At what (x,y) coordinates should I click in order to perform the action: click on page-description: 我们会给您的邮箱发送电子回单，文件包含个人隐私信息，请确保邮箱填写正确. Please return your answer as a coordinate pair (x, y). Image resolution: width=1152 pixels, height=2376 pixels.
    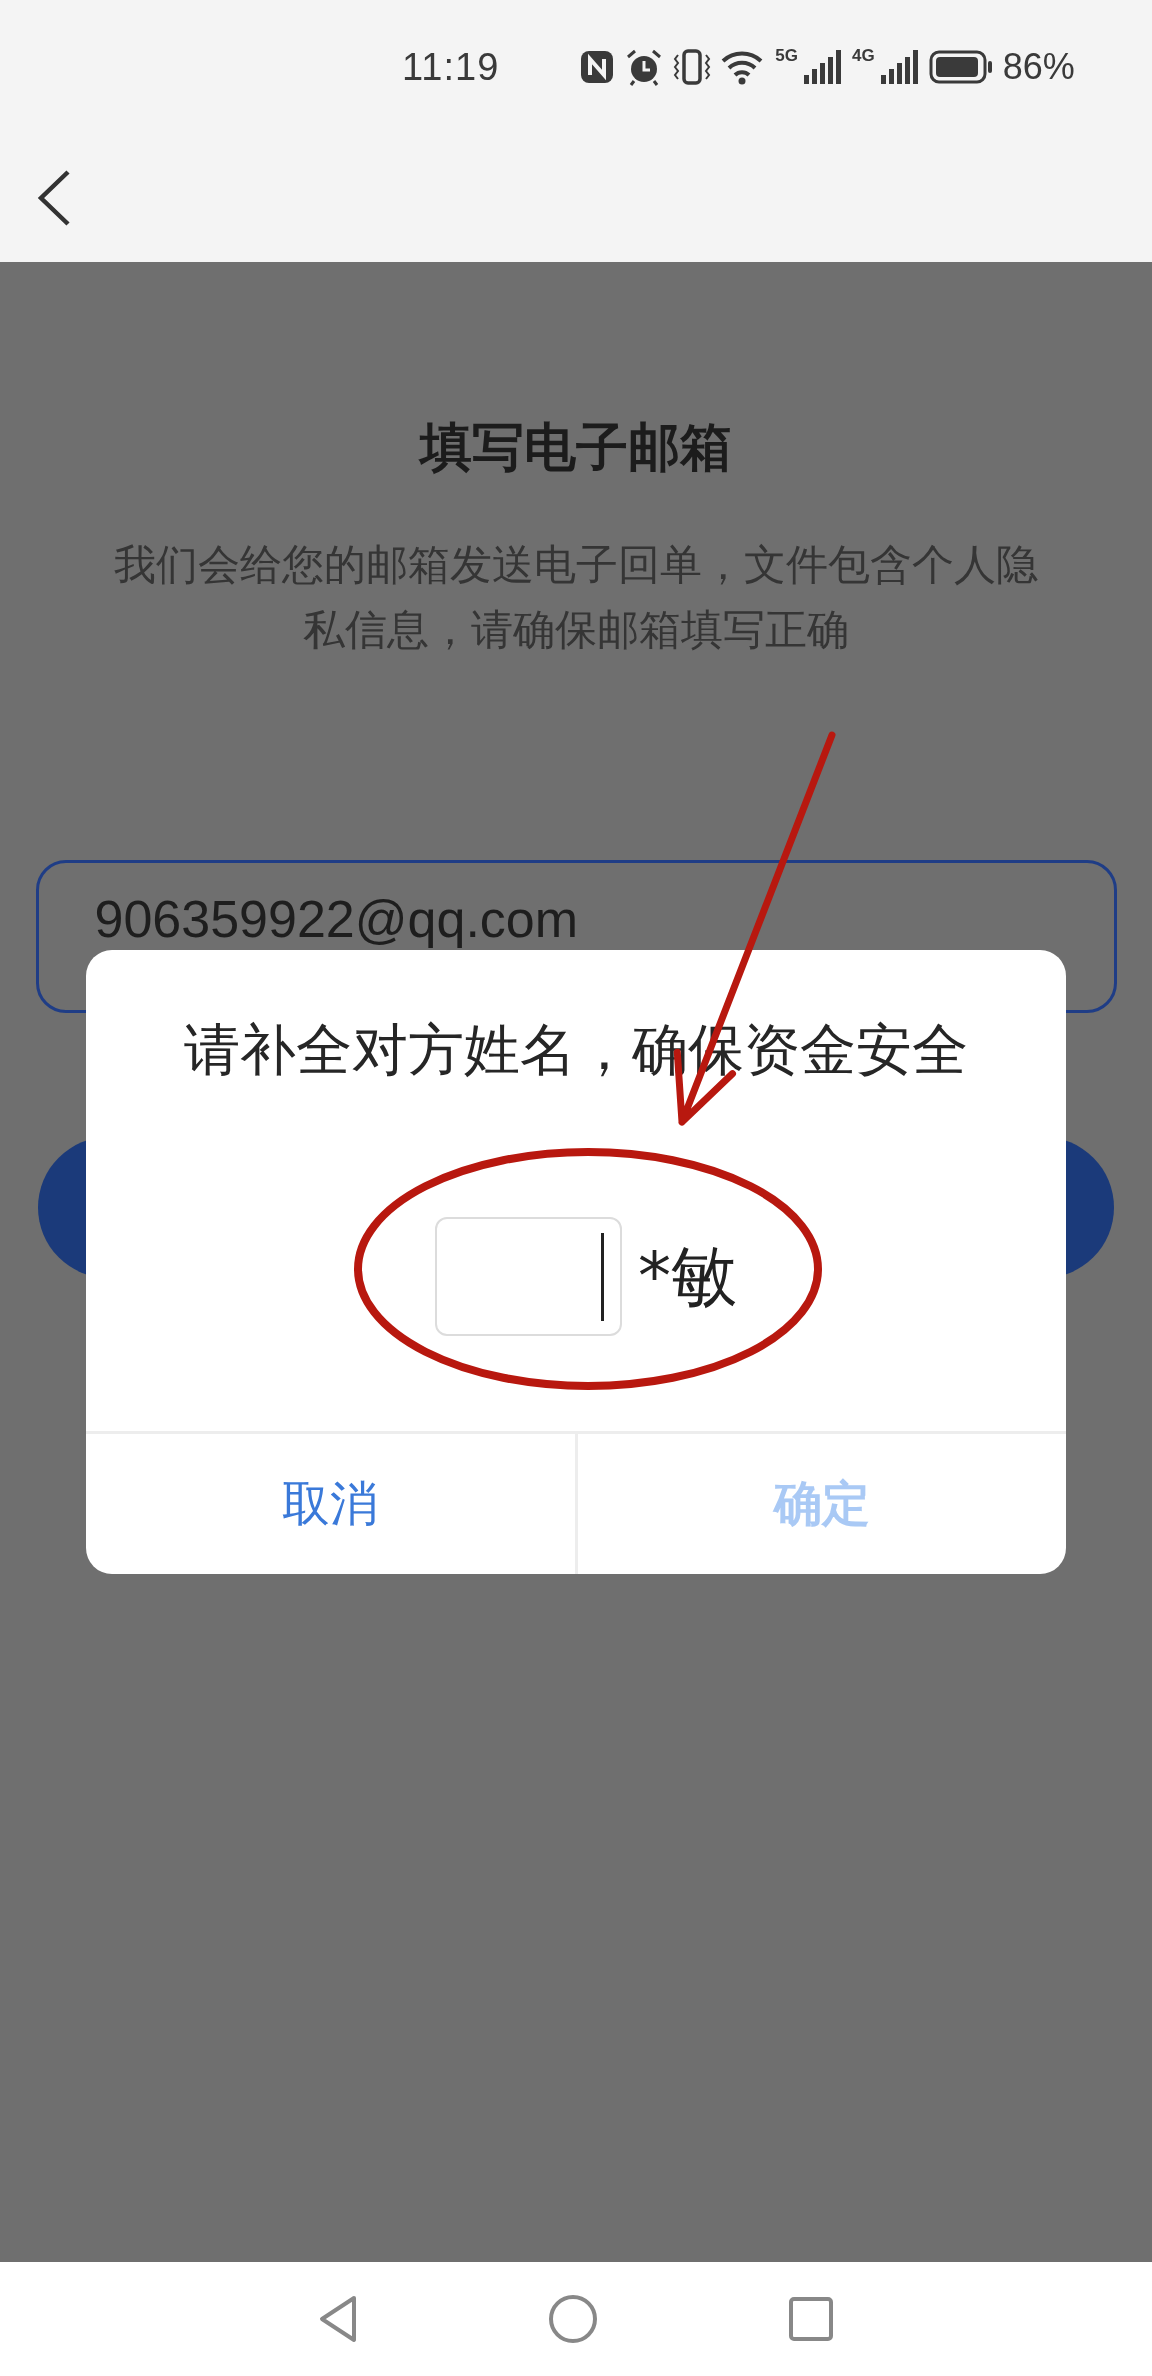
    Looking at the image, I should click on (576, 597).